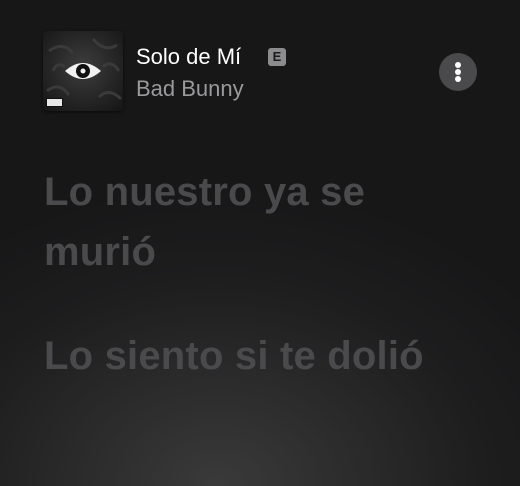 The height and width of the screenshot is (486, 520). Describe the element at coordinates (458, 65) in the screenshot. I see `ellipsis-vertical-icon` at that location.